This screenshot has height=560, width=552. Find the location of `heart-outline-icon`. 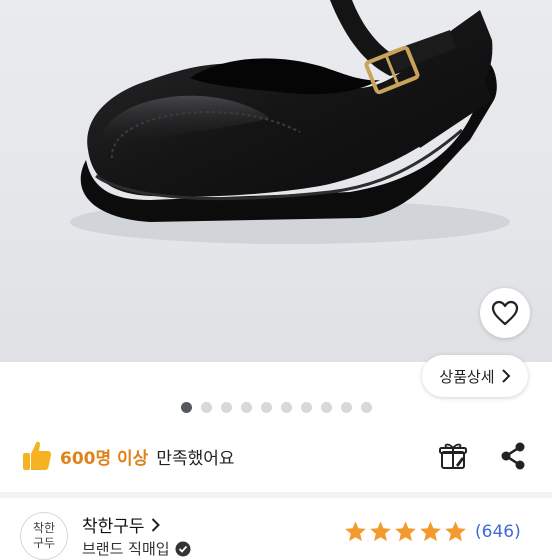

heart-outline-icon is located at coordinates (505, 313).